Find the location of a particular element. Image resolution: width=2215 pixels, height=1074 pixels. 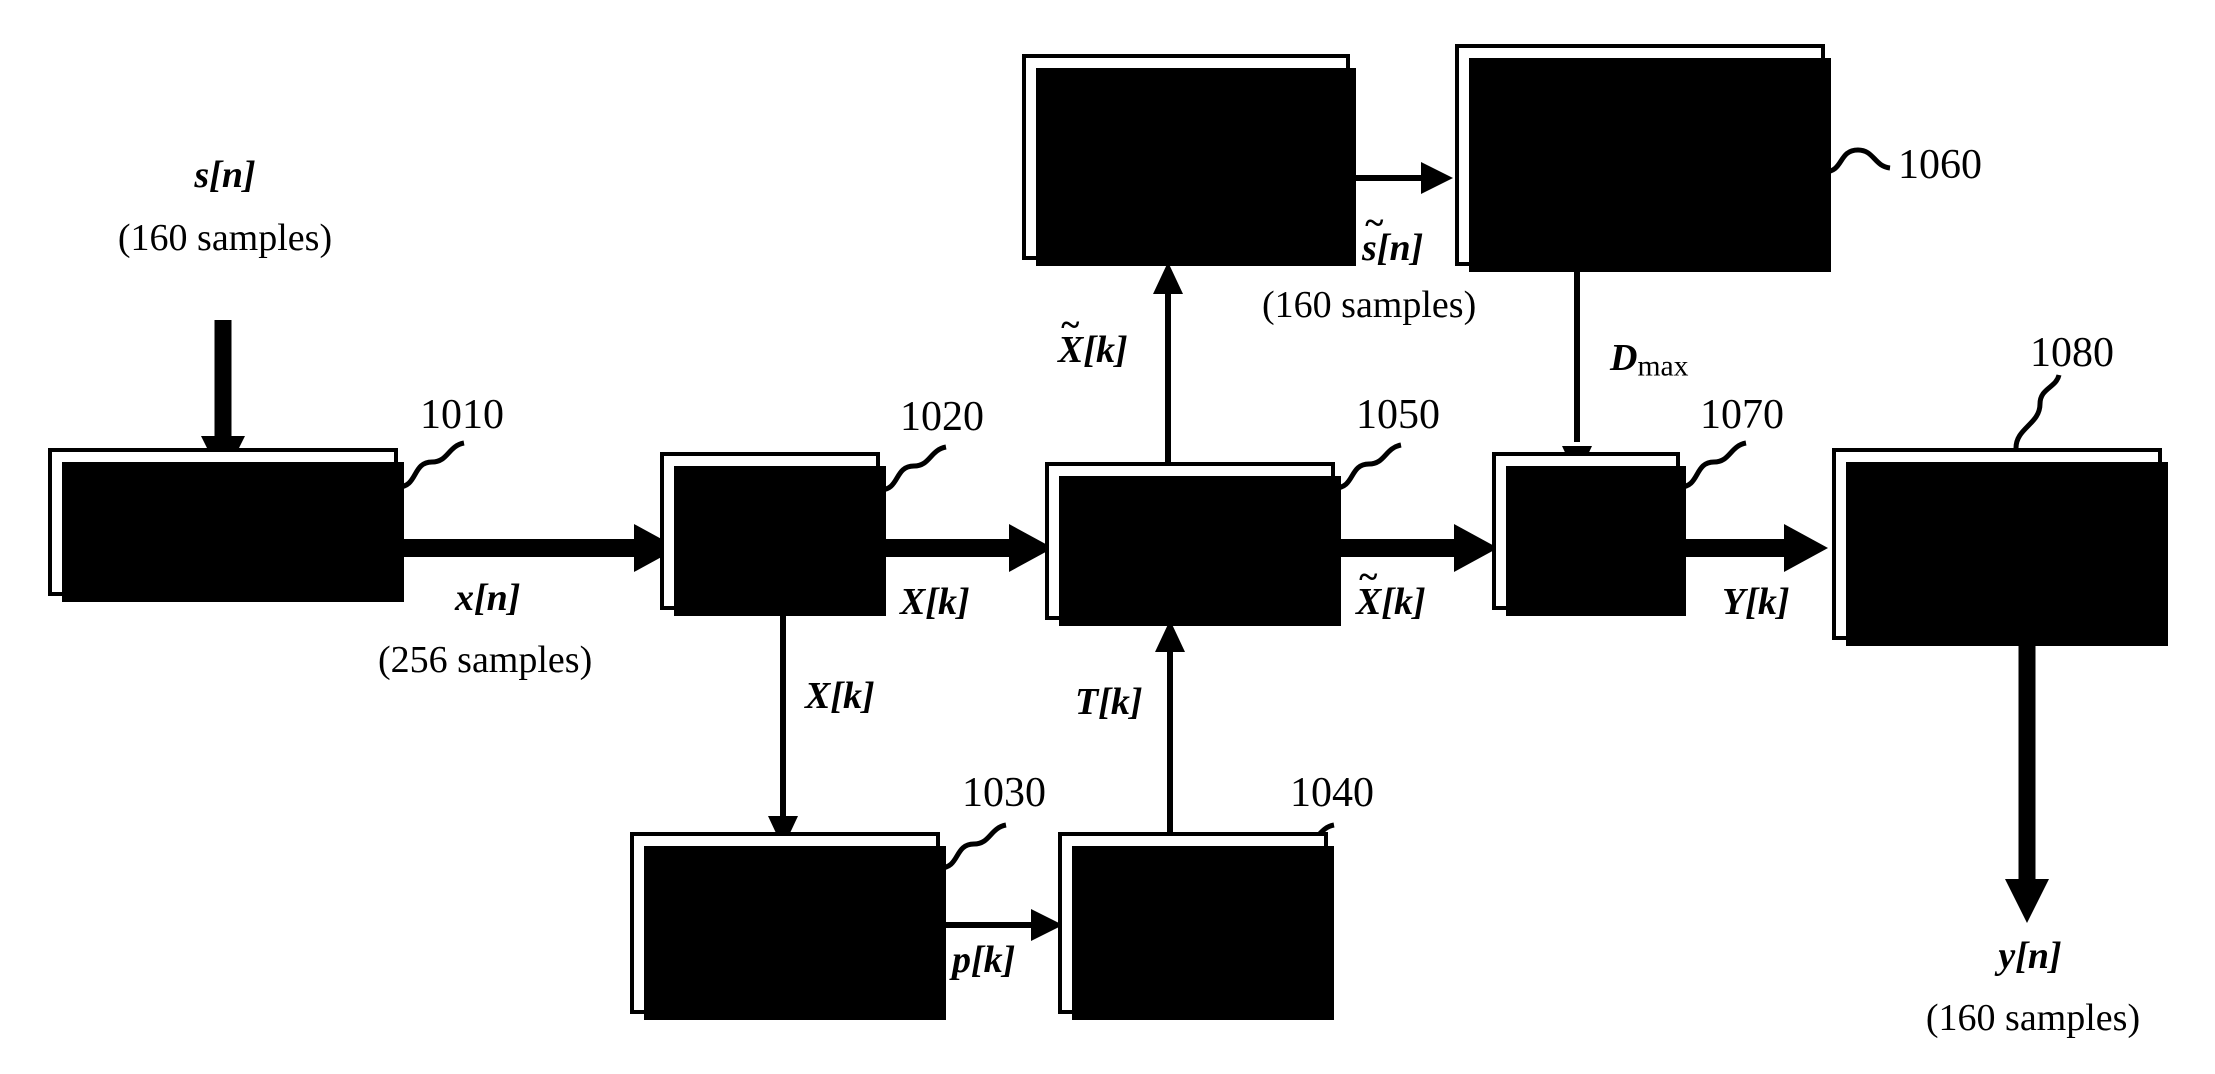

label-xk-to-filtering: X[k] is located at coordinates (935, 602).